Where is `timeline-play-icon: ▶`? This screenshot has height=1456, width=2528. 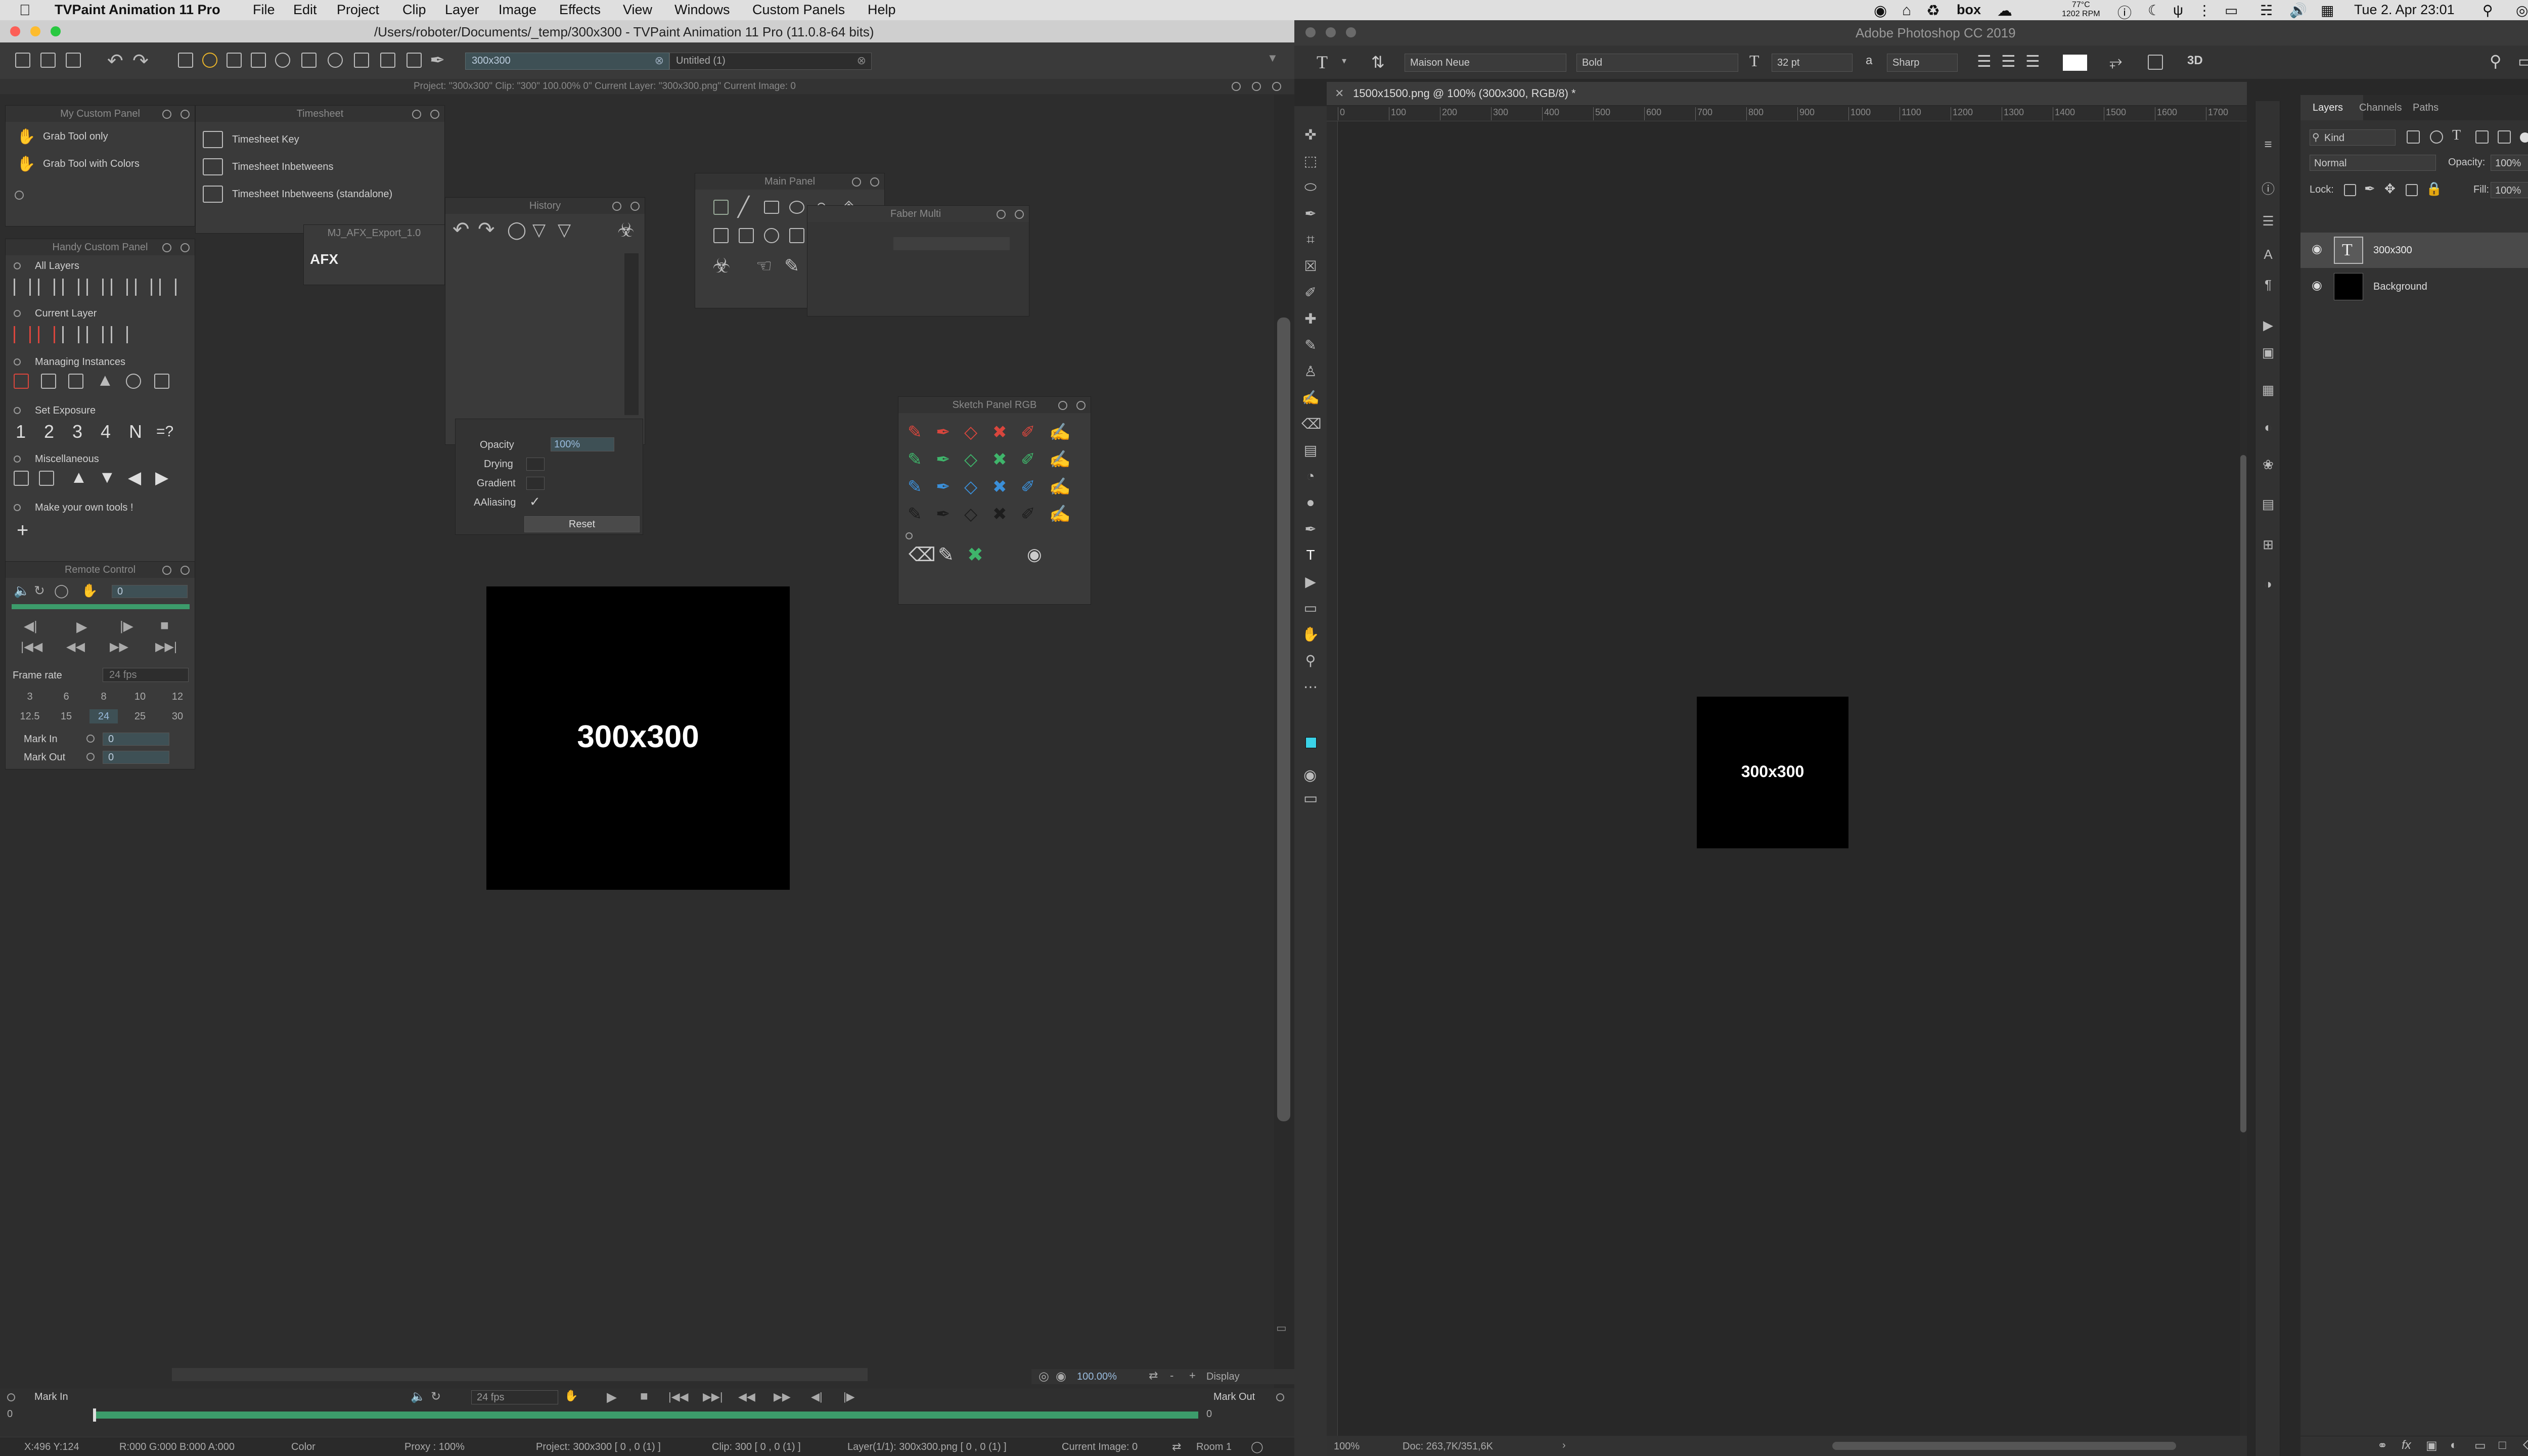
timeline-play-icon: ▶ is located at coordinates (612, 1397).